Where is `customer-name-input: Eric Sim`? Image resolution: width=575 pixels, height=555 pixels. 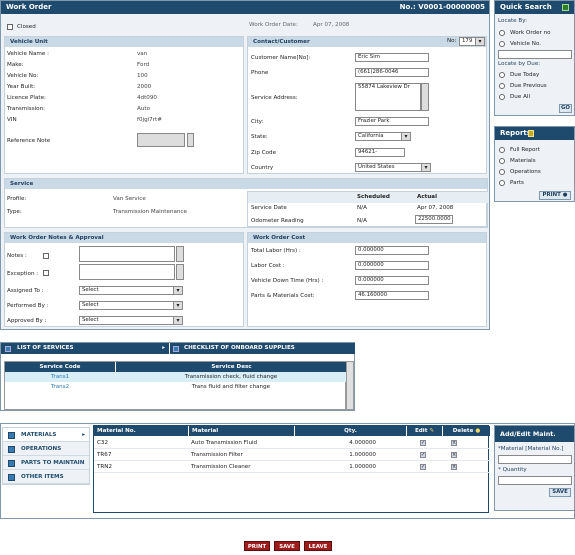
customer-name-input: Eric Sim is located at coordinates (392, 57).